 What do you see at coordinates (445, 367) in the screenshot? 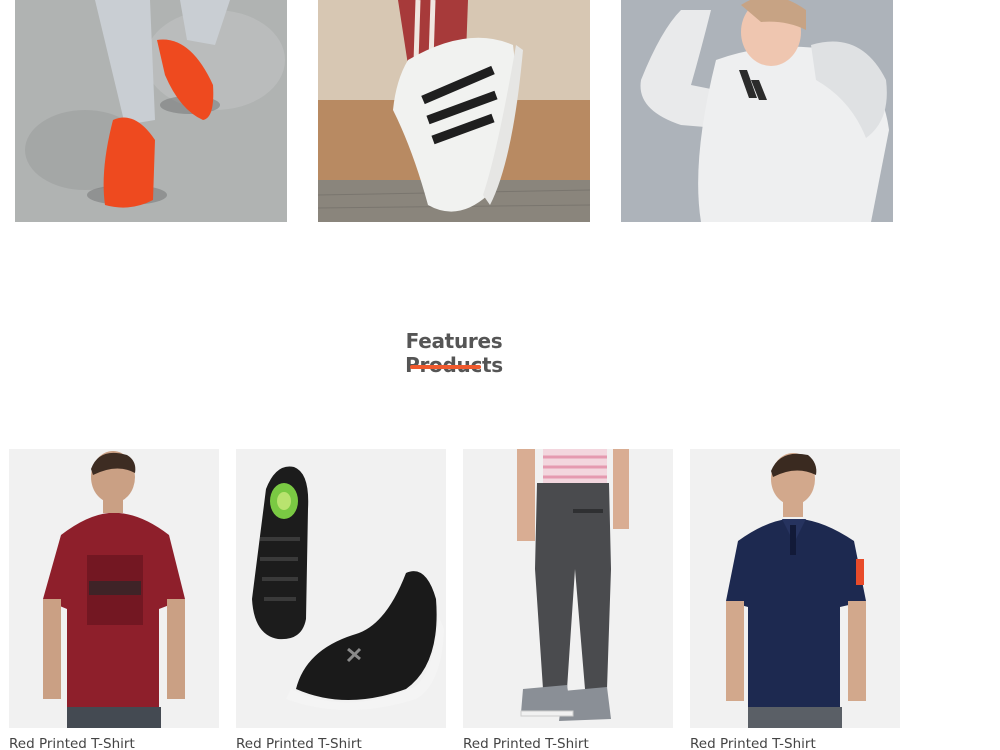
I see `title-underline` at bounding box center [445, 367].